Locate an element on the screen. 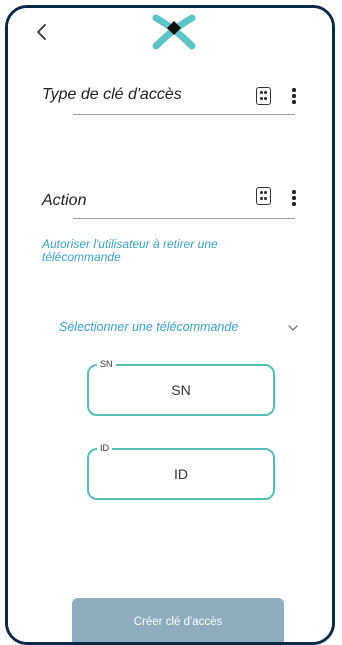 This screenshot has height=645, width=342. id-input: ID ID is located at coordinates (181, 471).